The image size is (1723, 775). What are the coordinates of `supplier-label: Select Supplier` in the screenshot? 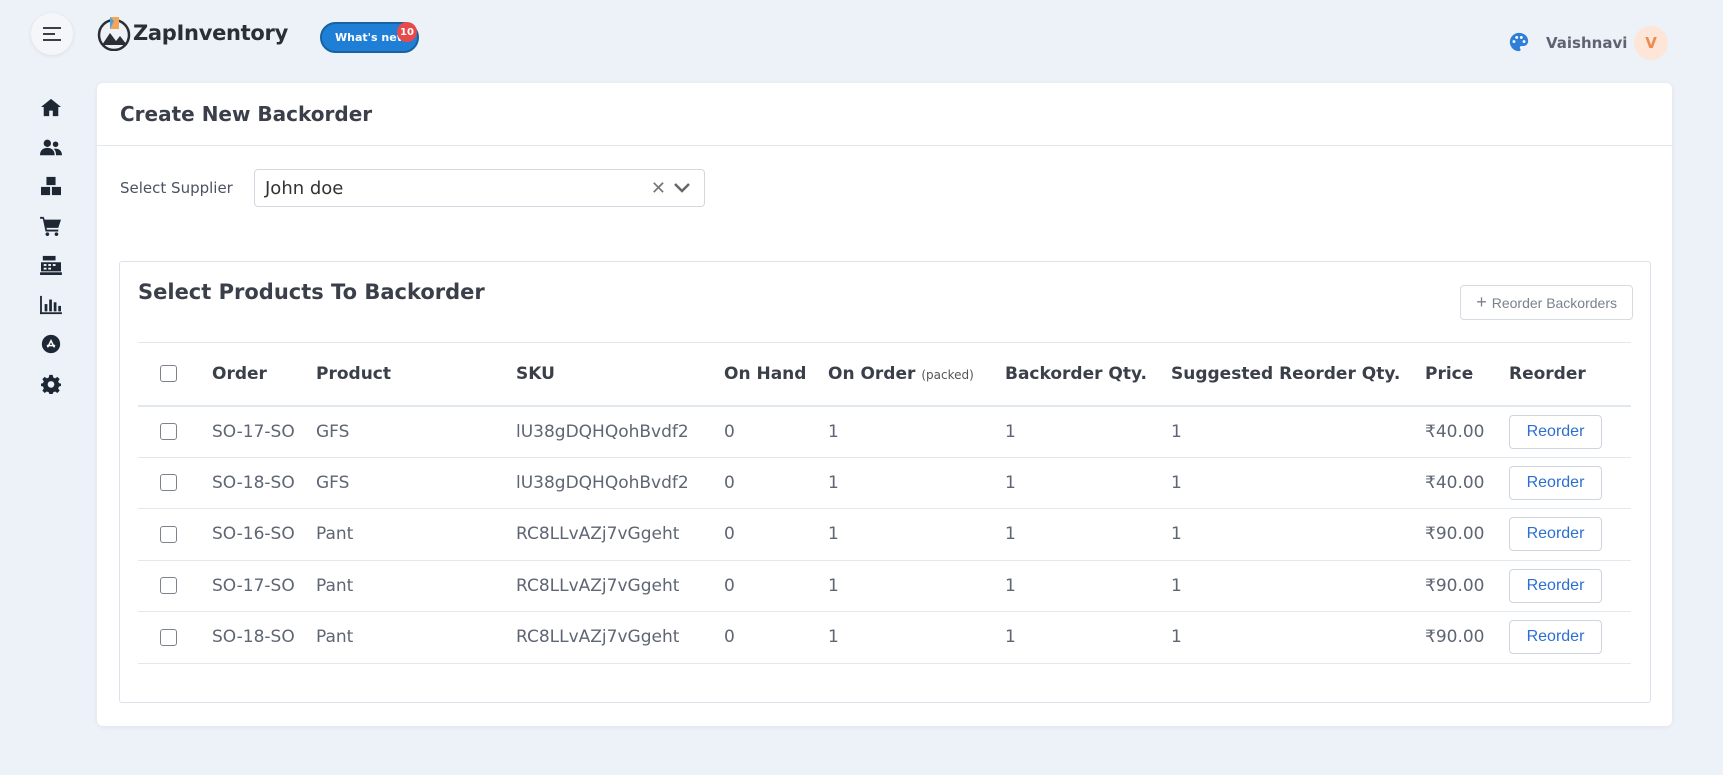 It's located at (176, 188).